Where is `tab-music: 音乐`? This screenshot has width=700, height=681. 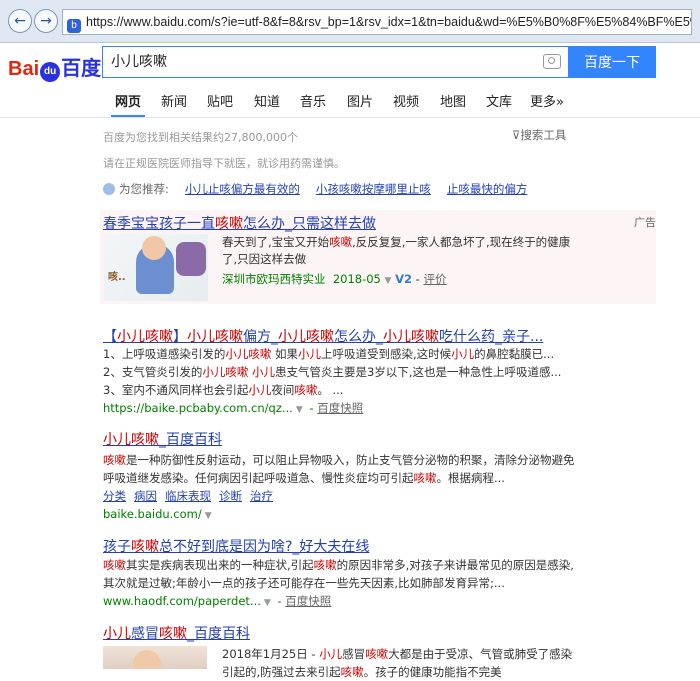 tab-music: 音乐 is located at coordinates (313, 100).